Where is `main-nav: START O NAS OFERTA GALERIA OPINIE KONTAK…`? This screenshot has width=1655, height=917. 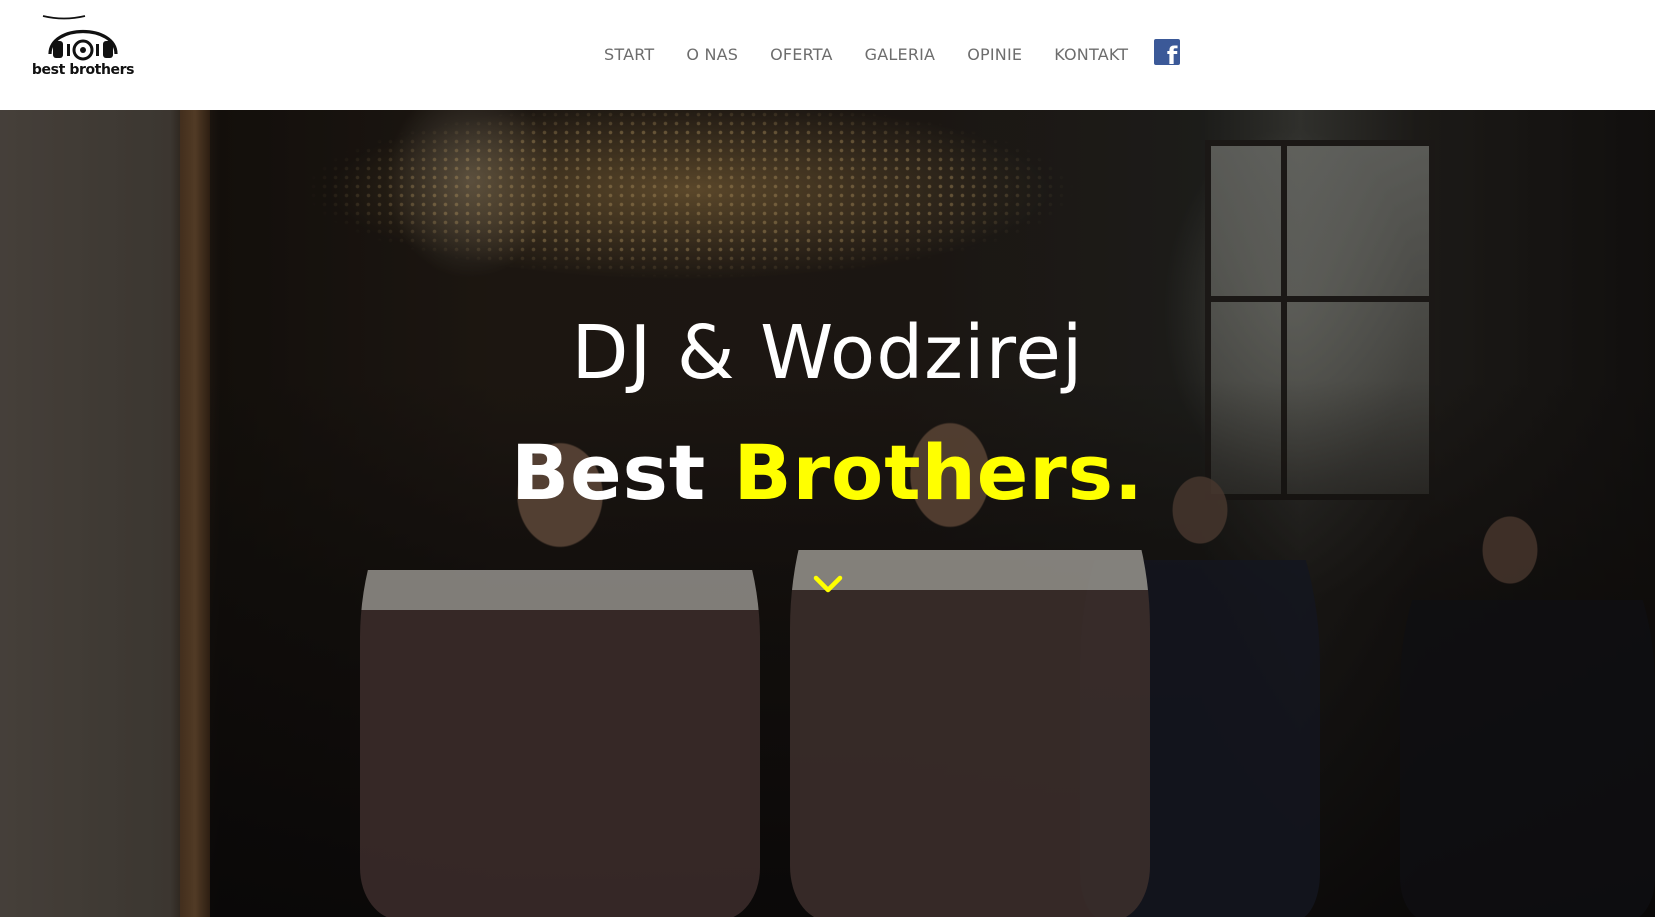
main-nav: START O NAS OFERTA GALERIA OPINIE KONTAK… is located at coordinates (892, 53).